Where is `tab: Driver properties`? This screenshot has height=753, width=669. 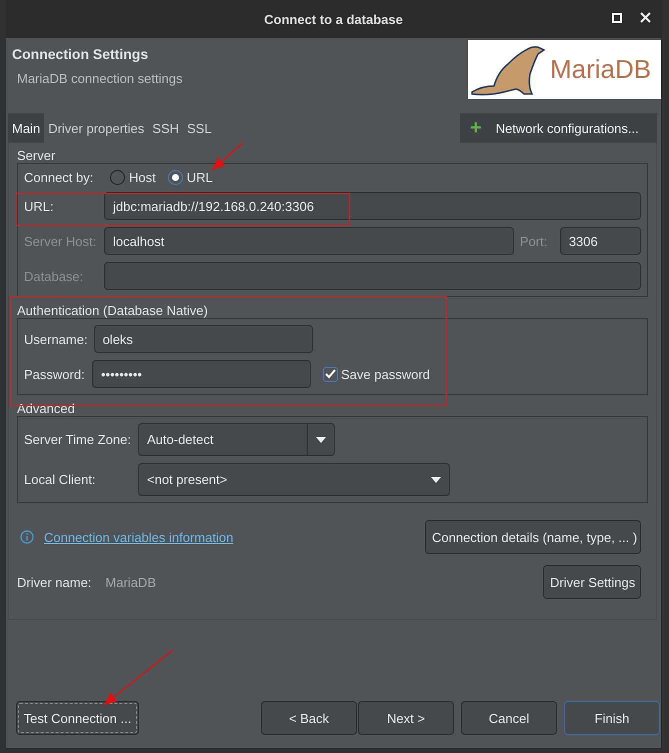
tab: Driver properties is located at coordinates (96, 128).